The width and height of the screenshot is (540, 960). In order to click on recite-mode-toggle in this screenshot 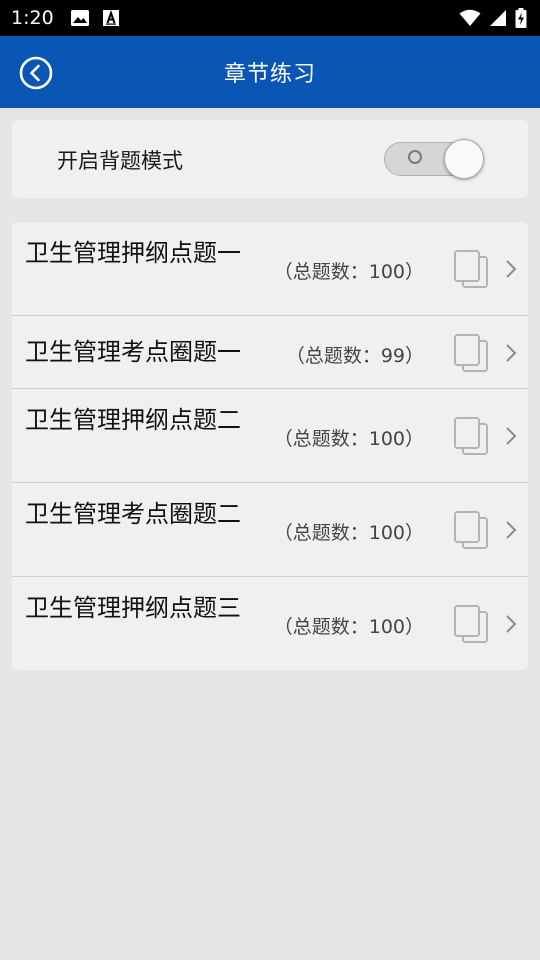, I will do `click(434, 159)`.